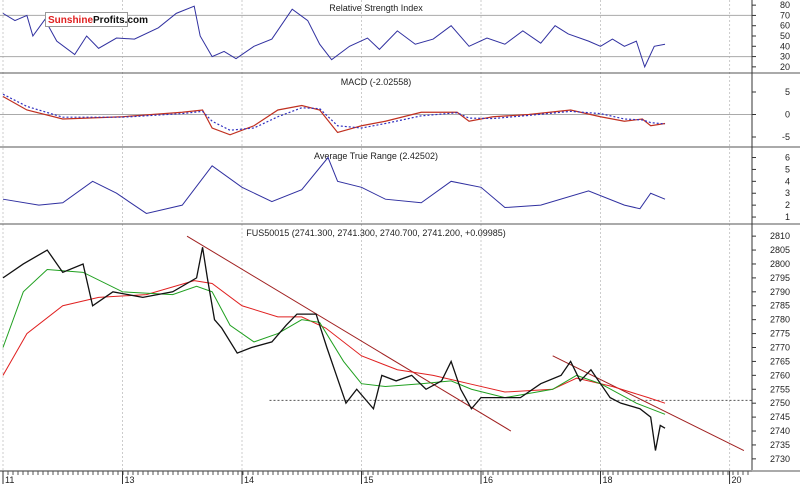  I want to click on y-tick-label: 2800, so click(780, 264).